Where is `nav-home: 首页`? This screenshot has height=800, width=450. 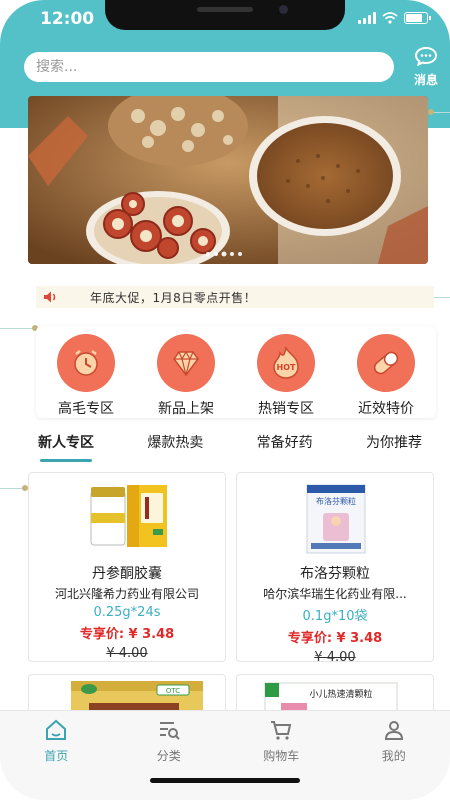
nav-home: 首页 is located at coordinates (56, 759).